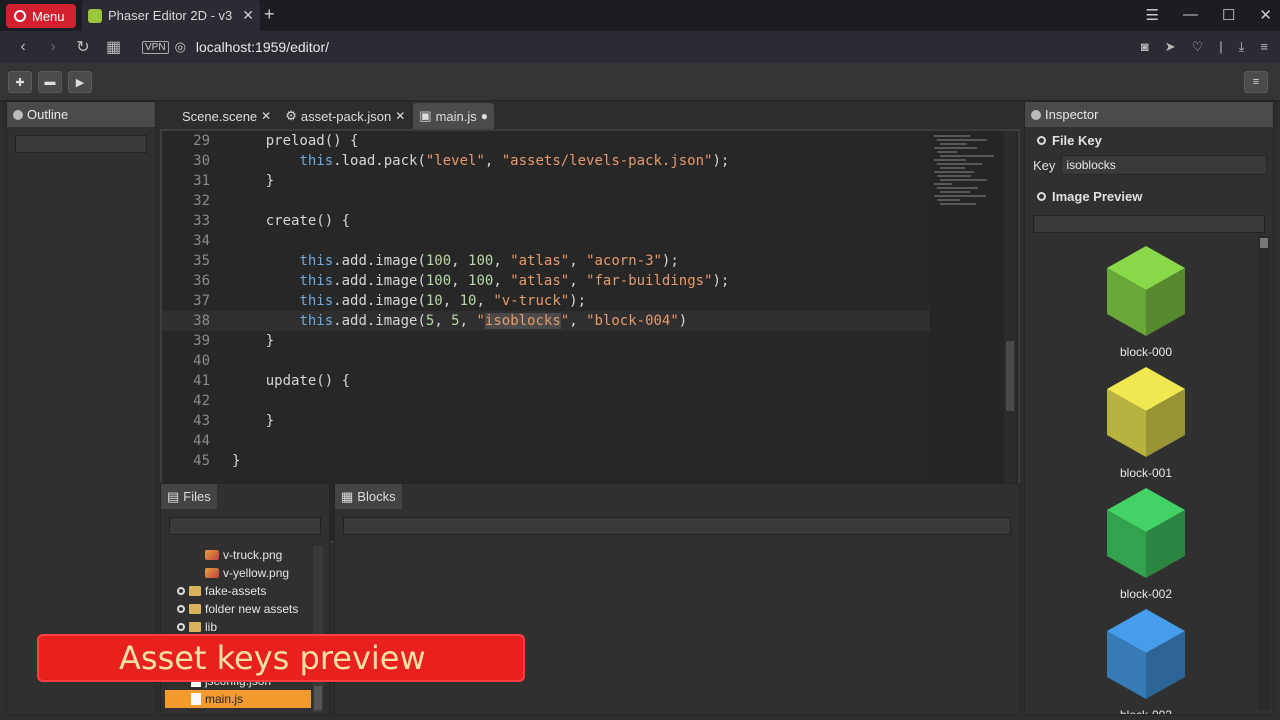 The height and width of the screenshot is (720, 1280). Describe the element at coordinates (41, 16) in the screenshot. I see `opera-menu-button: Menu` at that location.